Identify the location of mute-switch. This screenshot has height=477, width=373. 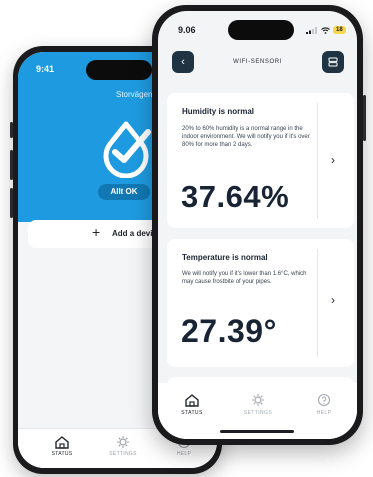
(11, 130).